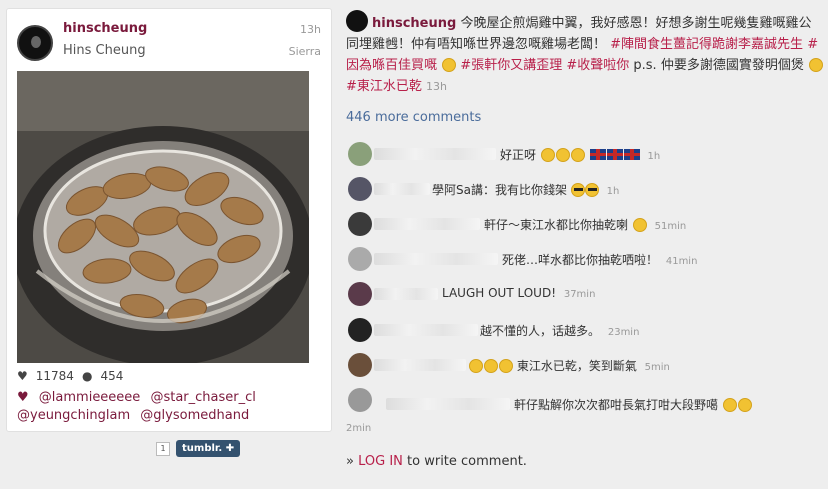 The image size is (828, 489). I want to click on comment-text: 軒仔～東江水都比你抽乾喇, so click(556, 225).